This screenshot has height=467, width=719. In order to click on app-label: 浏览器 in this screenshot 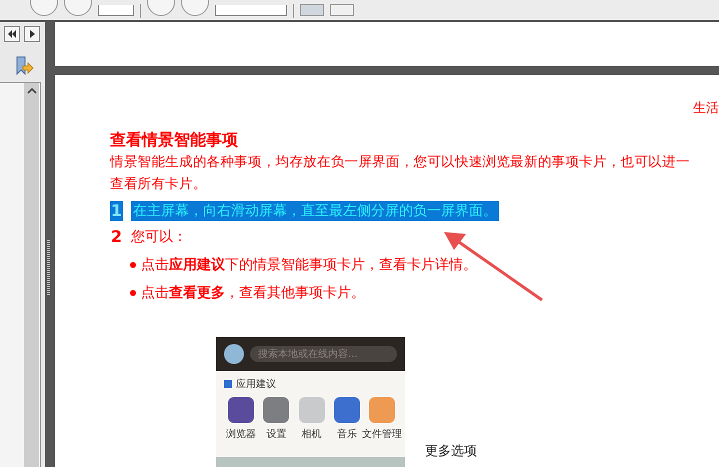, I will do `click(241, 434)`.